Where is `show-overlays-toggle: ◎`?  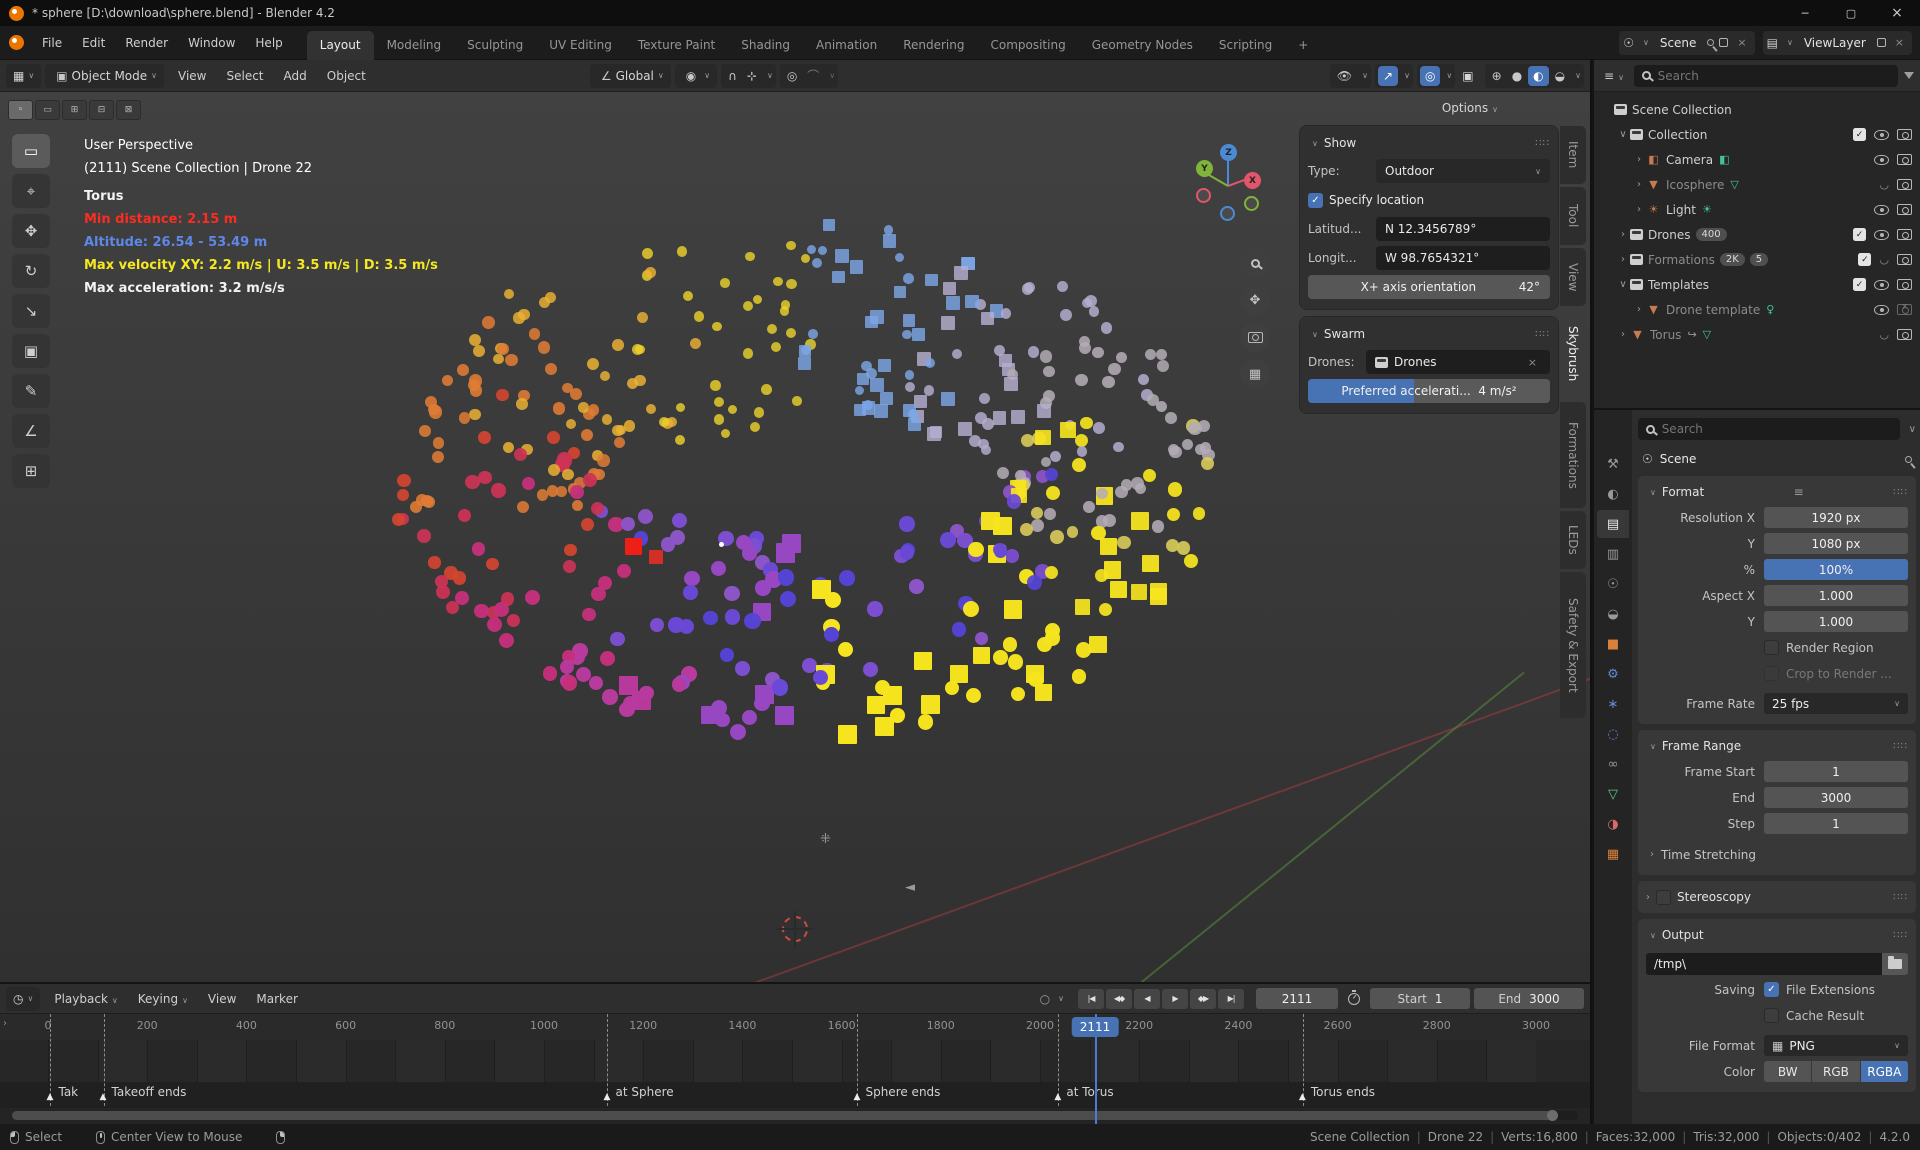
show-overlays-toggle: ◎ is located at coordinates (1430, 75).